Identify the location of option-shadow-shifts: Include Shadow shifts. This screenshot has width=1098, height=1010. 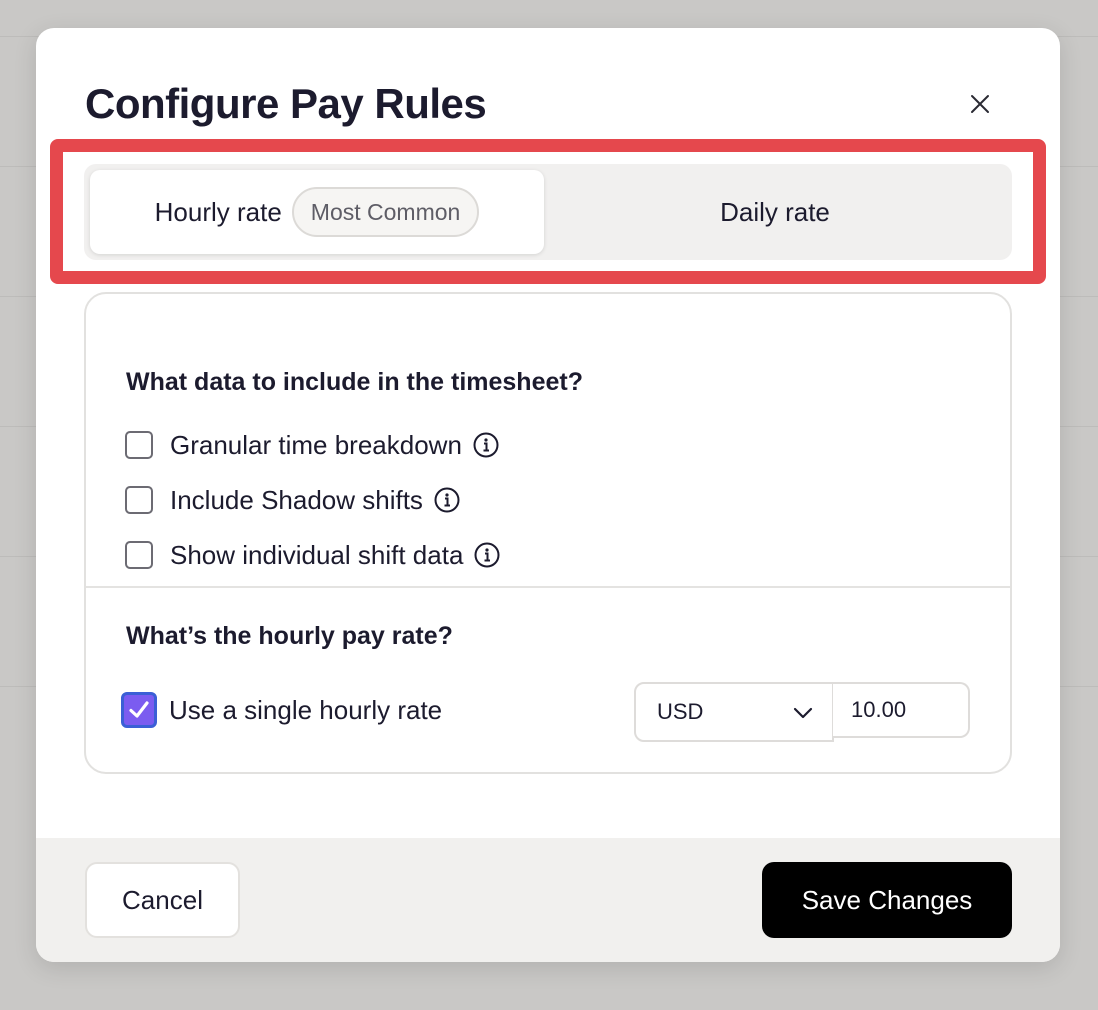
(292, 500).